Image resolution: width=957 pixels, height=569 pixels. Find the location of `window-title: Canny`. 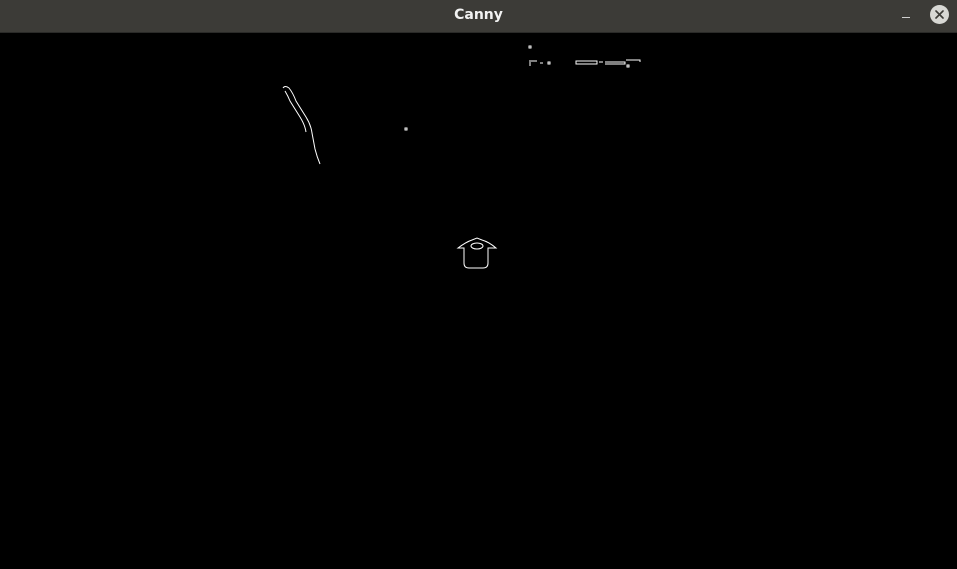

window-title: Canny is located at coordinates (478, 15).